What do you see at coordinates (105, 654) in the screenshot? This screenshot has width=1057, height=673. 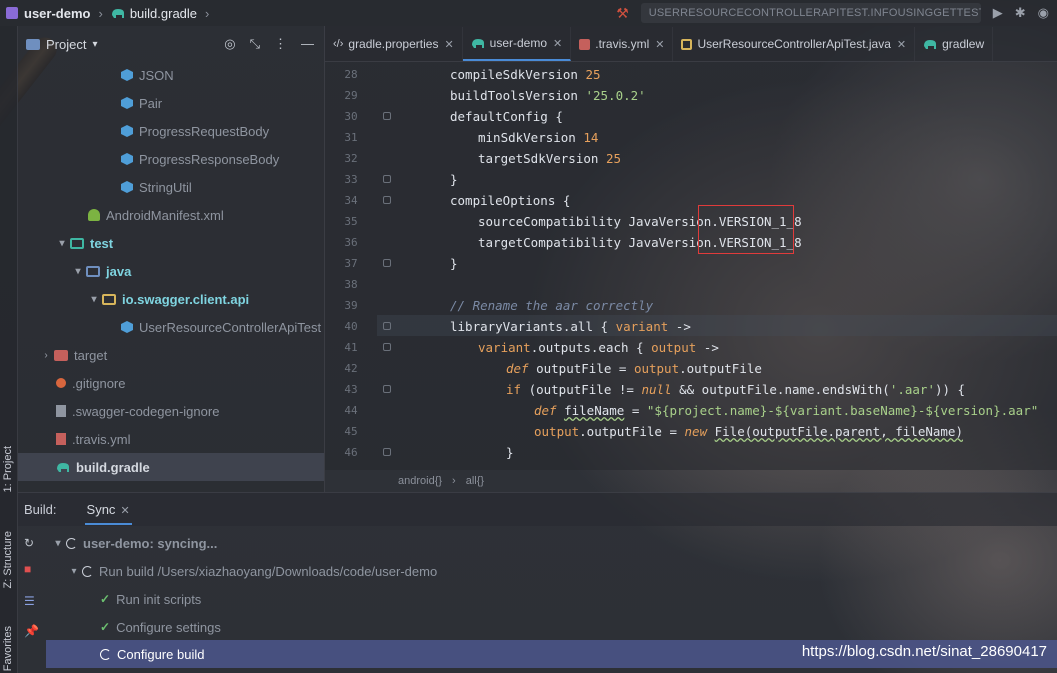 I see `spinner-icon` at bounding box center [105, 654].